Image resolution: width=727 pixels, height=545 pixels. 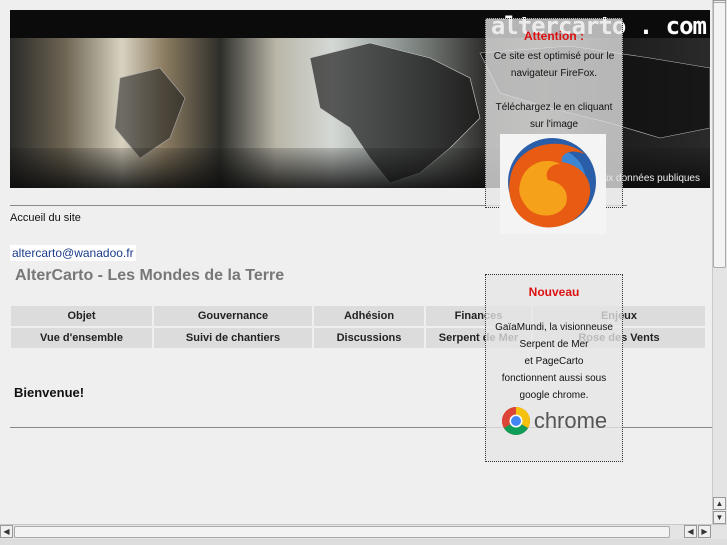 What do you see at coordinates (150, 275) in the screenshot?
I see `page-title: AlterCarto - Les Mondes de la Terre` at bounding box center [150, 275].